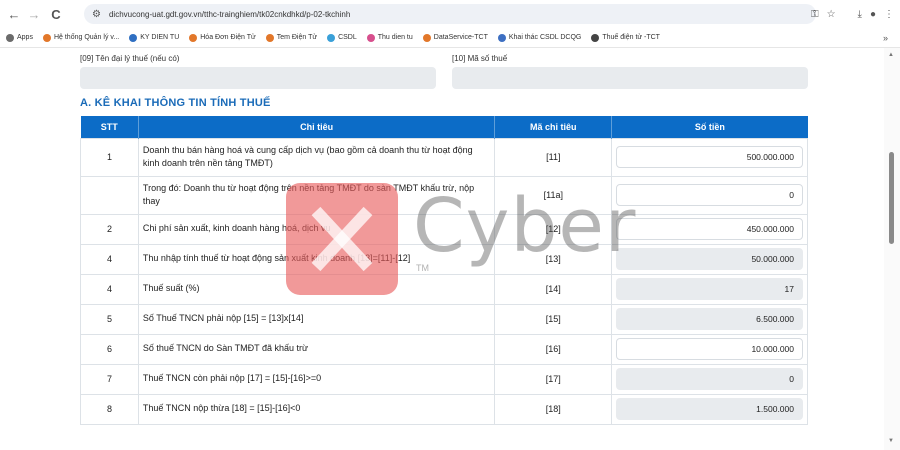 The height and width of the screenshot is (450, 900). I want to click on bookmark-label: CSDL, so click(347, 37).